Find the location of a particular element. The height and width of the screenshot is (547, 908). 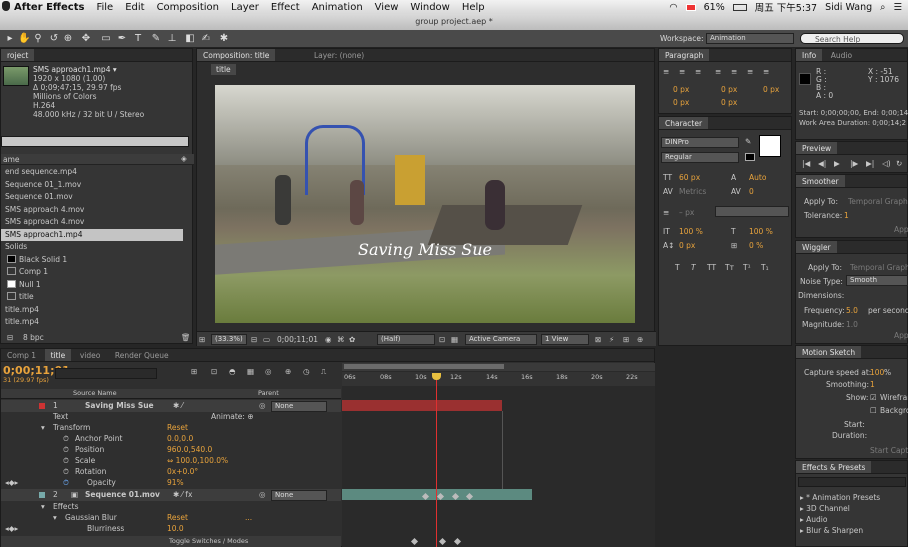

list-item: Sequence 01.mov is located at coordinates (92, 197).